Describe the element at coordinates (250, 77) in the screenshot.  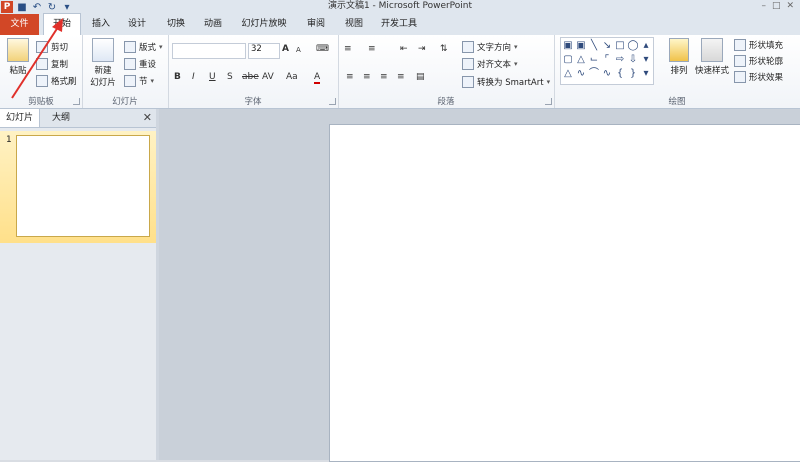
I see `strikethrough-button: abe` at that location.